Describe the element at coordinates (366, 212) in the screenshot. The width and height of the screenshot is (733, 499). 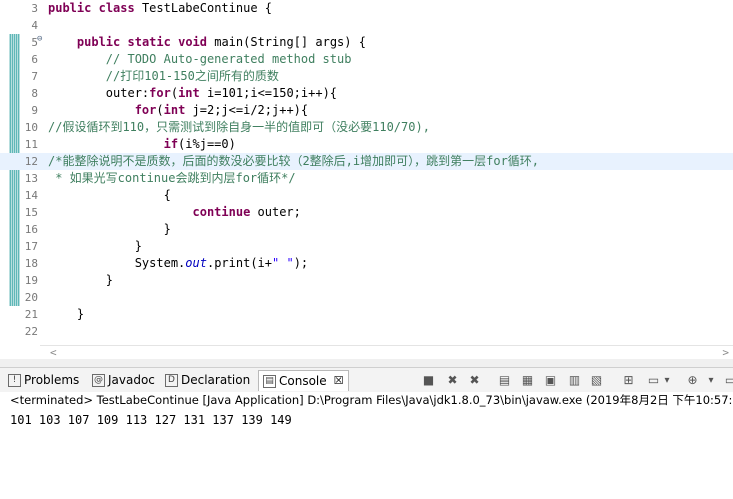
I see `code-line: 15 continue outer;` at that location.